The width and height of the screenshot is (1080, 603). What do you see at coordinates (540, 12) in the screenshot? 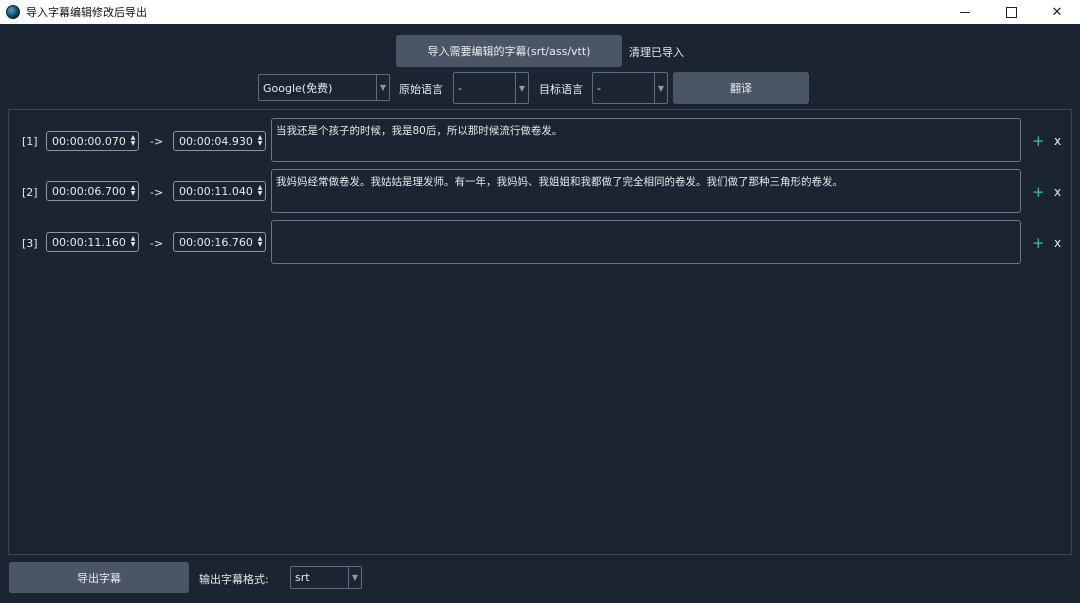
I see `title-bar: 导入字幕编辑修改后导出 ✕` at bounding box center [540, 12].